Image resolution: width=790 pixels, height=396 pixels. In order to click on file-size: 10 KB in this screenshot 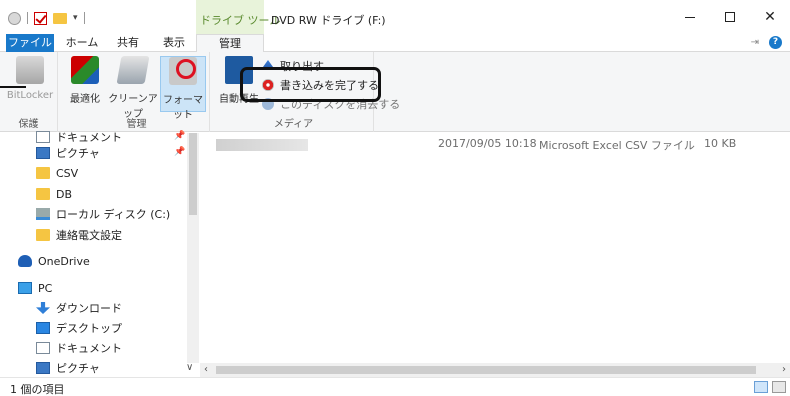, I will do `click(720, 143)`.